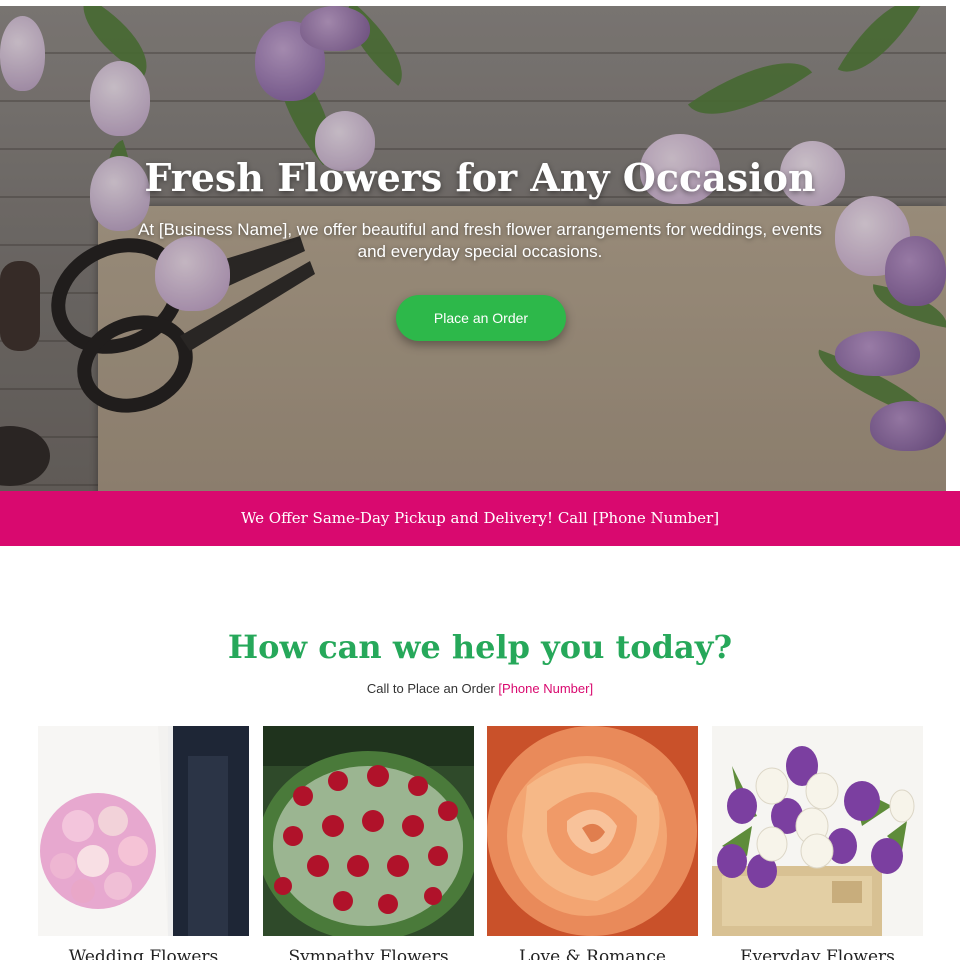 The width and height of the screenshot is (960, 960). I want to click on card-label-container: Wedding Flowers, so click(143, 953).